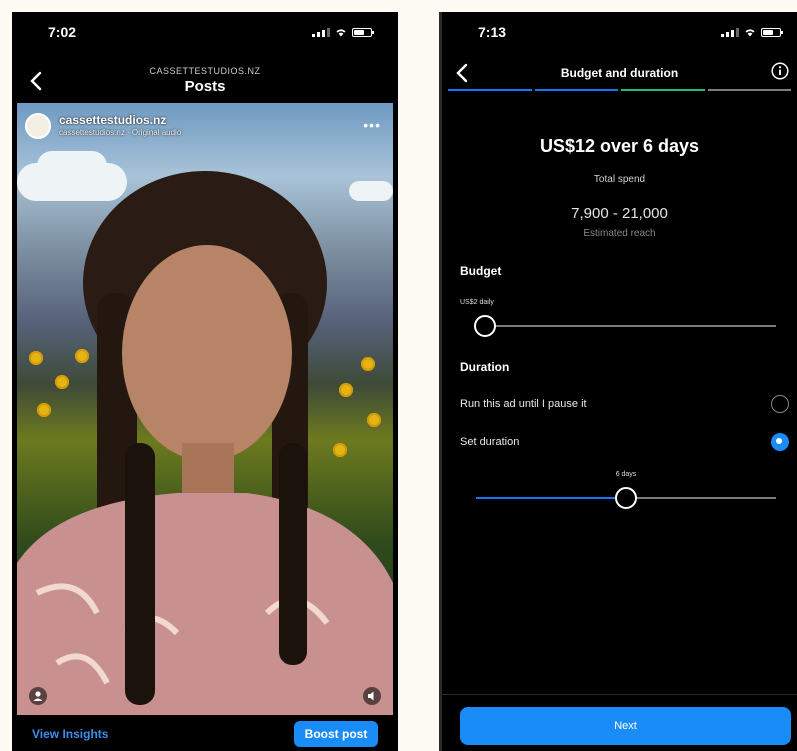  What do you see at coordinates (62, 32) in the screenshot?
I see `status-time: 7:02` at bounding box center [62, 32].